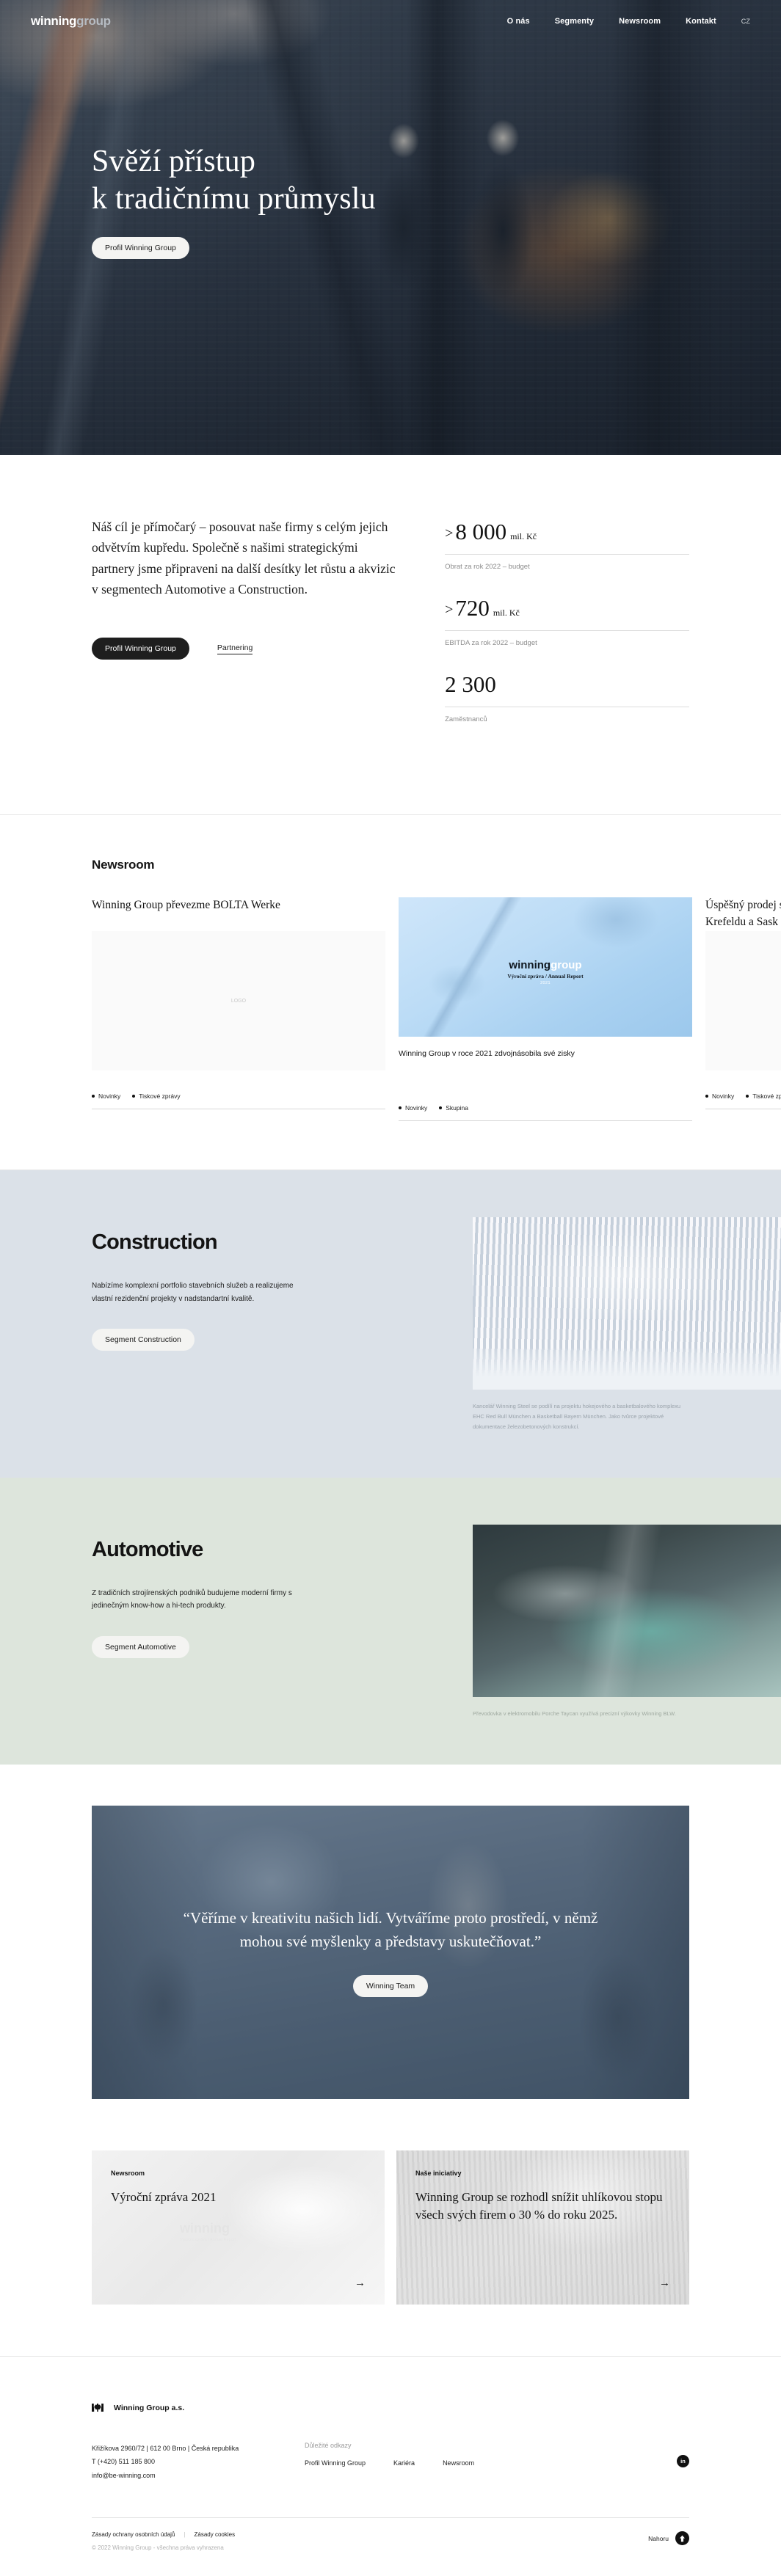 Image resolution: width=781 pixels, height=2576 pixels. What do you see at coordinates (390, 1986) in the screenshot?
I see `quote-cta-button: Winning Team` at bounding box center [390, 1986].